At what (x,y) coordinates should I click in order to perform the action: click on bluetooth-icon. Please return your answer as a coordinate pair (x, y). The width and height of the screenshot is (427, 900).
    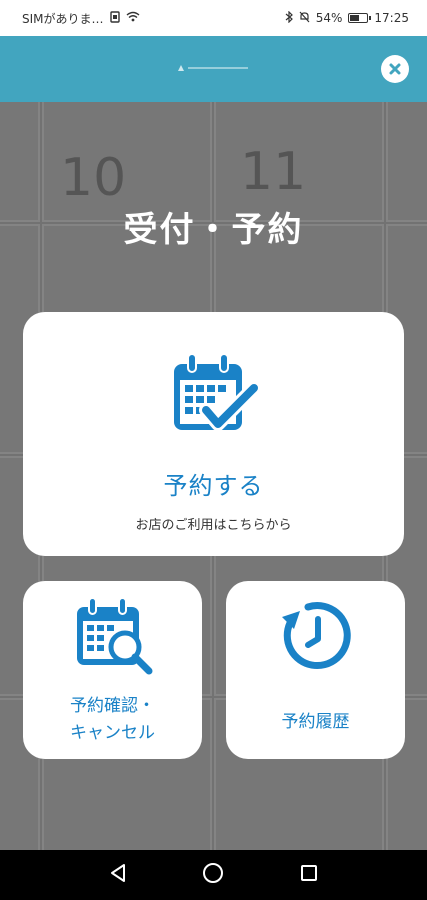
    Looking at the image, I should click on (289, 18).